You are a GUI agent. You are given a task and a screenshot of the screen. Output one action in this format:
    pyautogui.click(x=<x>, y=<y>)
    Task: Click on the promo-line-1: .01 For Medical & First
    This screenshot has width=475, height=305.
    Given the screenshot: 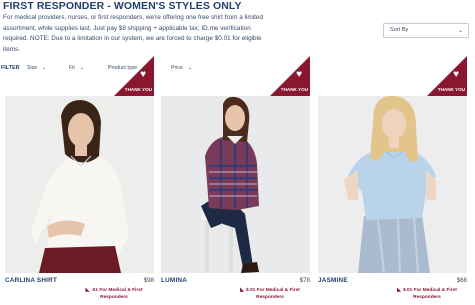 What is the action you would take?
    pyautogui.click(x=117, y=290)
    